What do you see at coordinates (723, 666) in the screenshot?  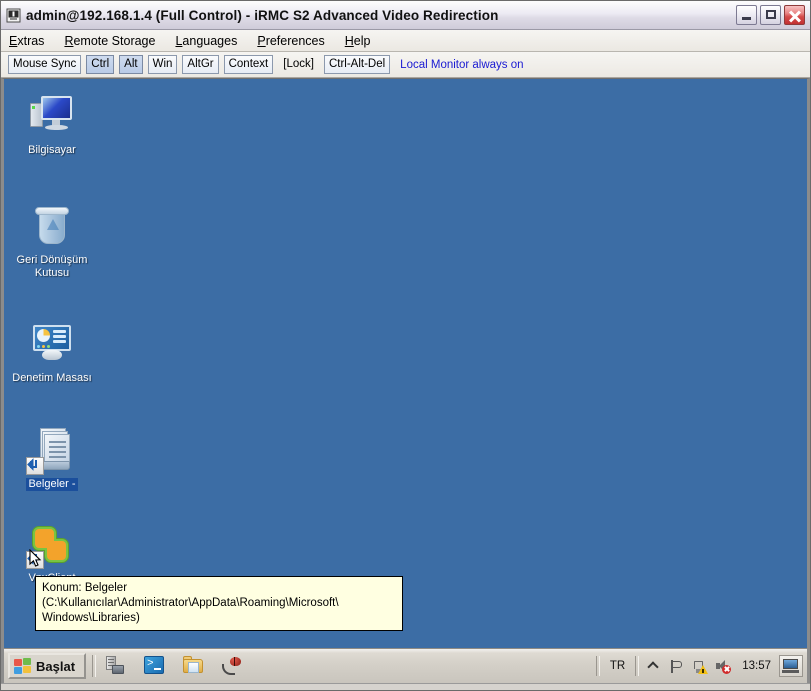 I see `volume-muted-icon` at bounding box center [723, 666].